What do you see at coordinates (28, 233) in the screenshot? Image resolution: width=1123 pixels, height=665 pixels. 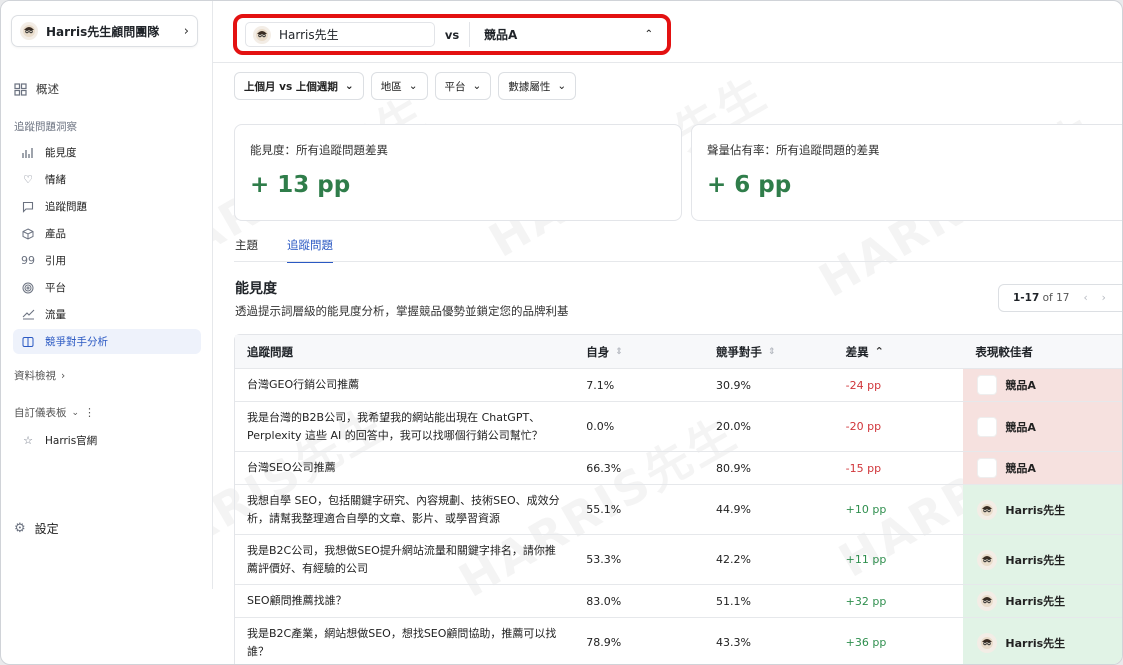 I see `cube-icon` at bounding box center [28, 233].